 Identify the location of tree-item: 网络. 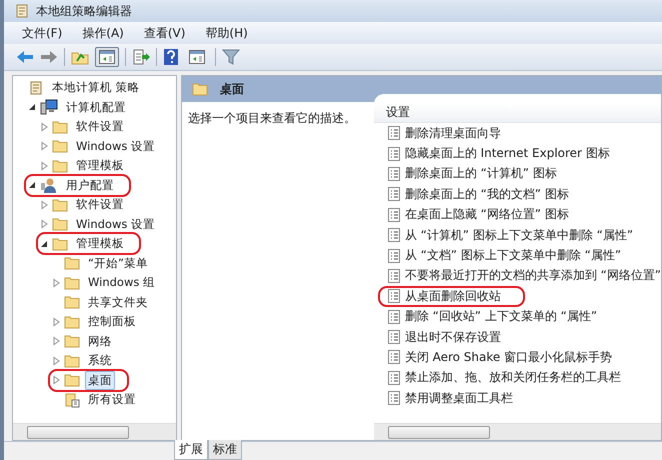
(100, 341).